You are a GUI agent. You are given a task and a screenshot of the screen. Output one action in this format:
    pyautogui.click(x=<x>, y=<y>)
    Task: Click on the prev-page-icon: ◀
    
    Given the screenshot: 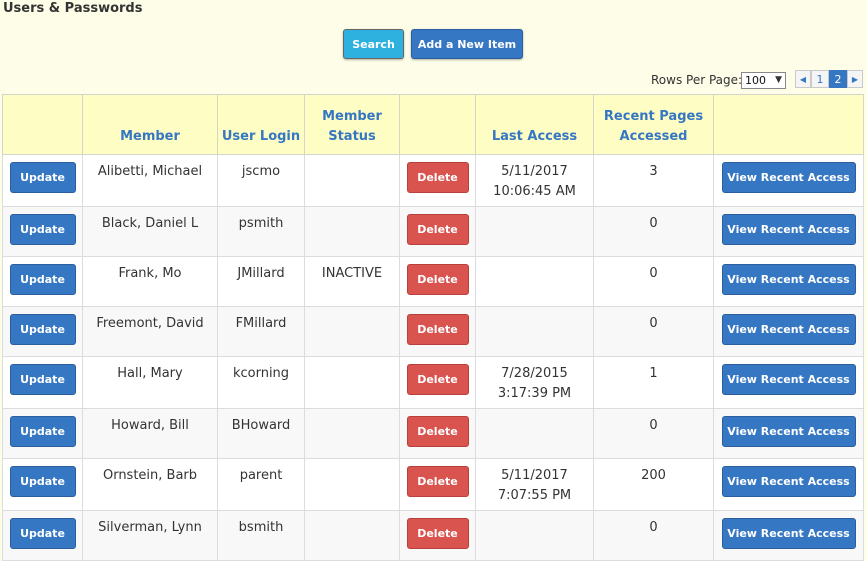 What is the action you would take?
    pyautogui.click(x=803, y=79)
    